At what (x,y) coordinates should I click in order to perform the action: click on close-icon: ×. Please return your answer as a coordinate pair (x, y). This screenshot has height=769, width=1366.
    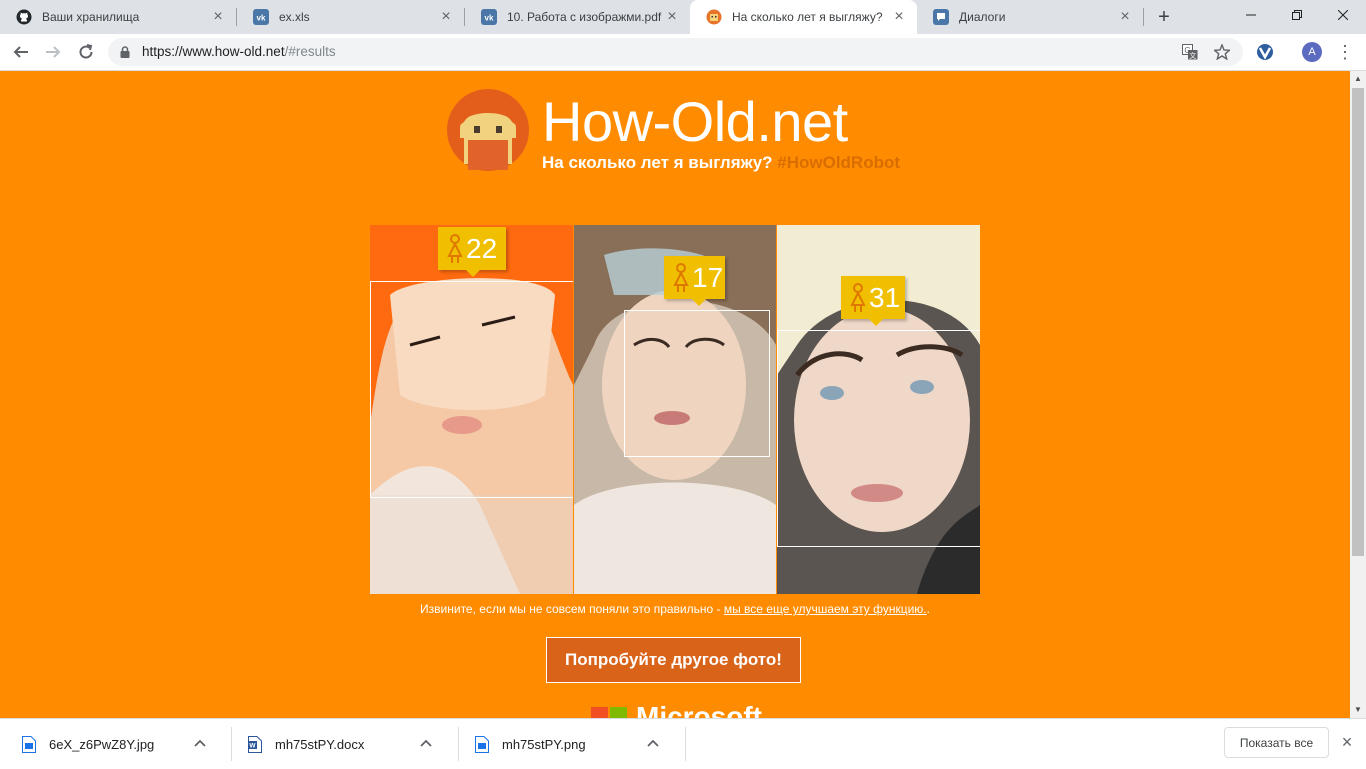
    Looking at the image, I should click on (1347, 742).